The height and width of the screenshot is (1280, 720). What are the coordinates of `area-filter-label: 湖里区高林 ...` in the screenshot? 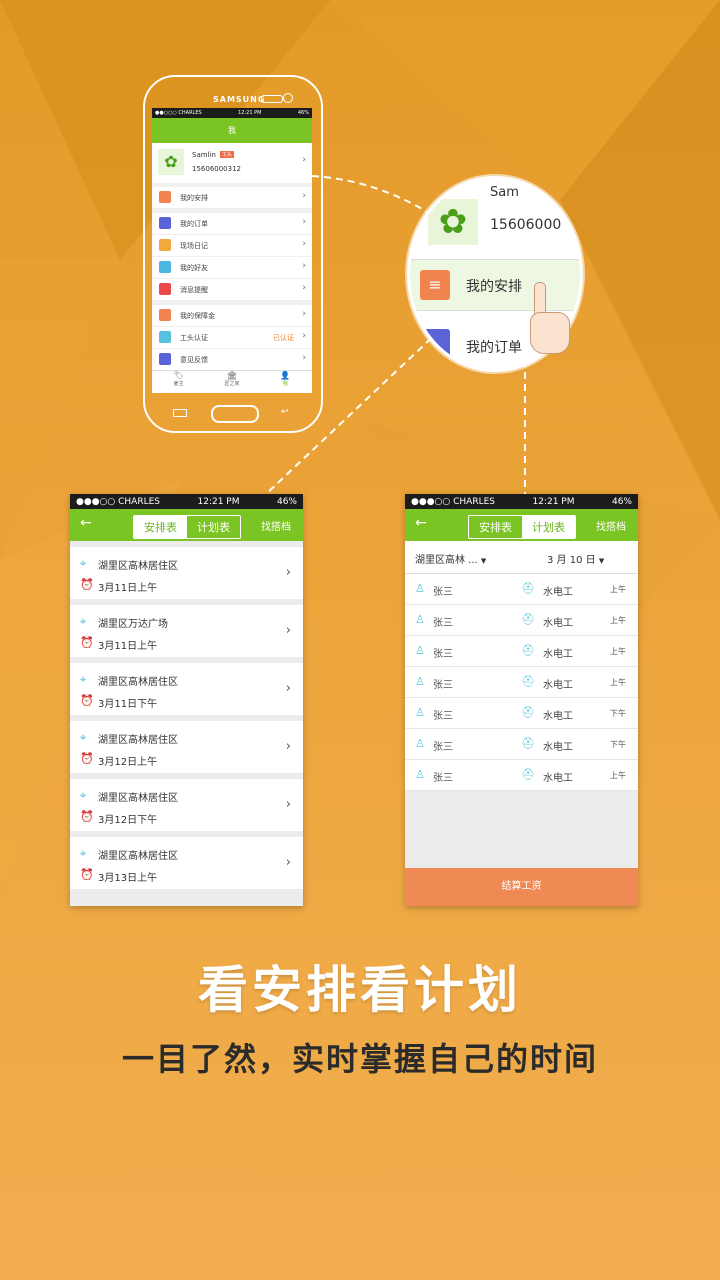 It's located at (446, 560).